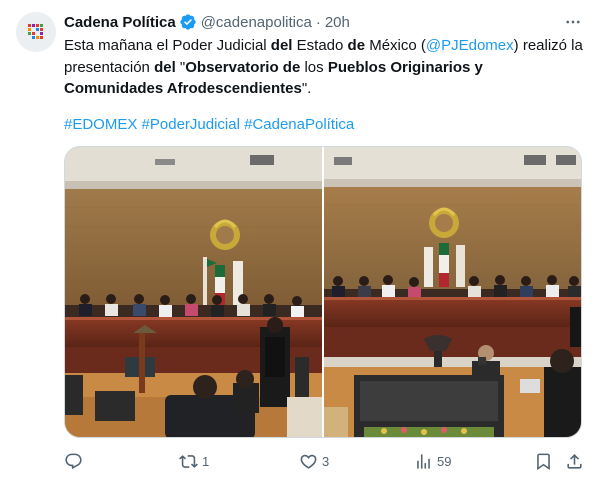  I want to click on author-name: Cadena Política, so click(120, 22).